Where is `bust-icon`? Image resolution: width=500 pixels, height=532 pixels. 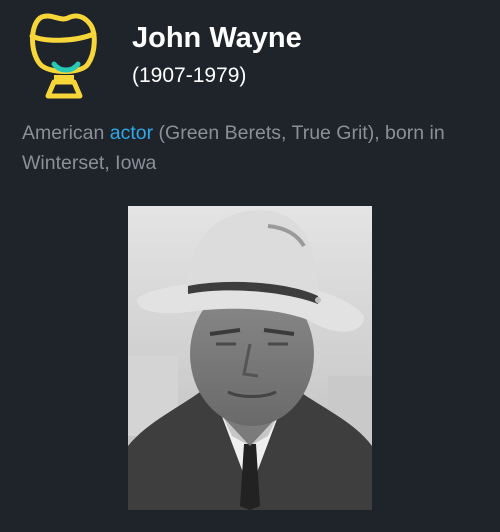
bust-icon is located at coordinates (64, 56).